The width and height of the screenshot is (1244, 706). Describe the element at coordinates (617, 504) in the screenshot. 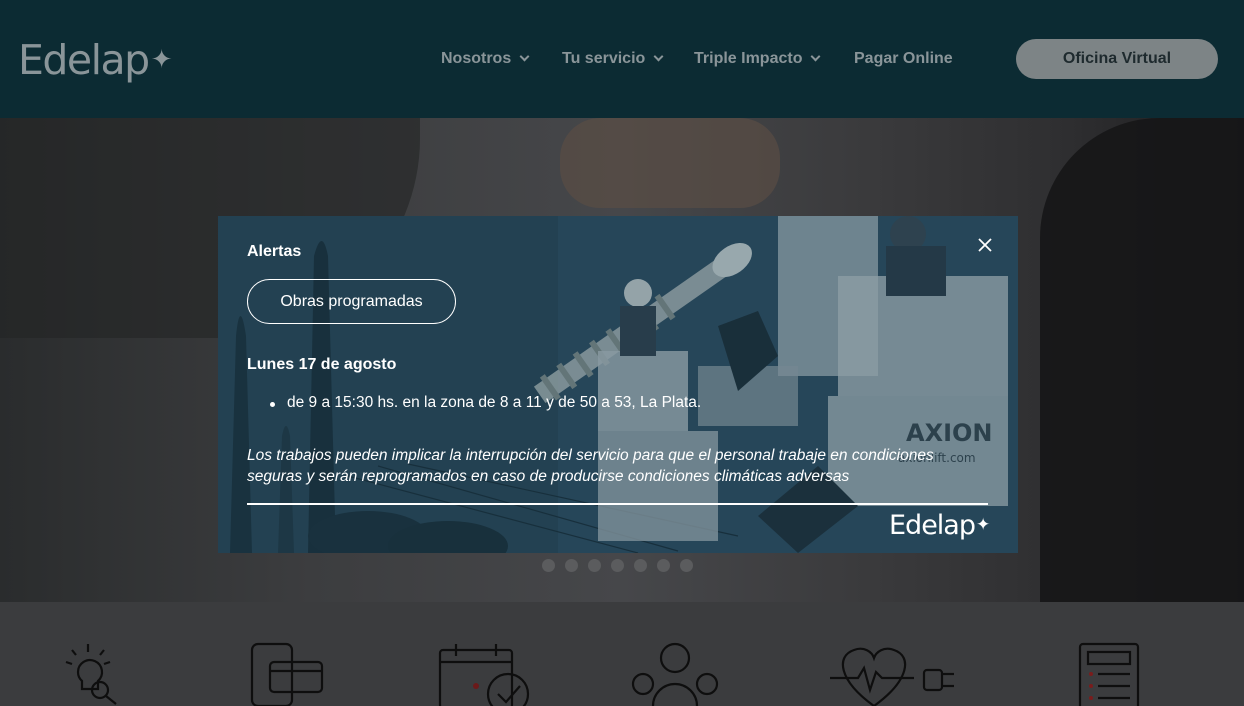

I see `divider` at that location.